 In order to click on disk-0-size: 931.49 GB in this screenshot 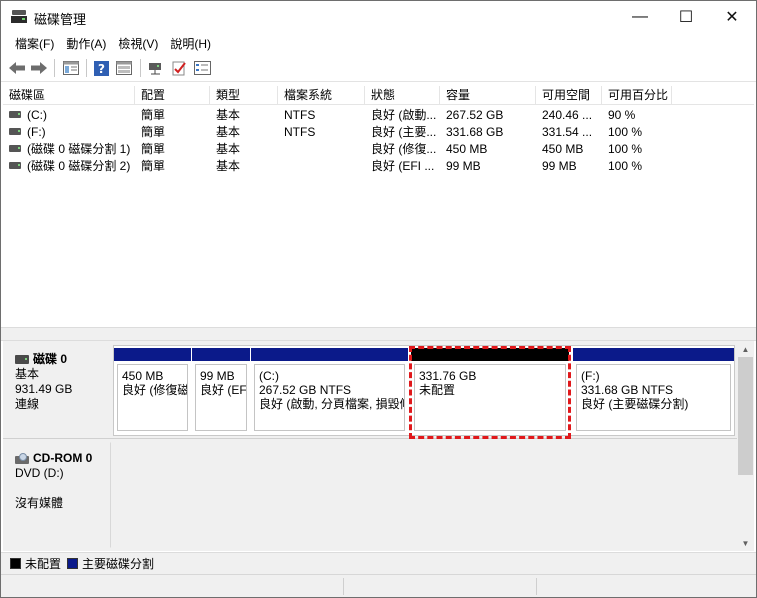, I will do `click(44, 389)`.